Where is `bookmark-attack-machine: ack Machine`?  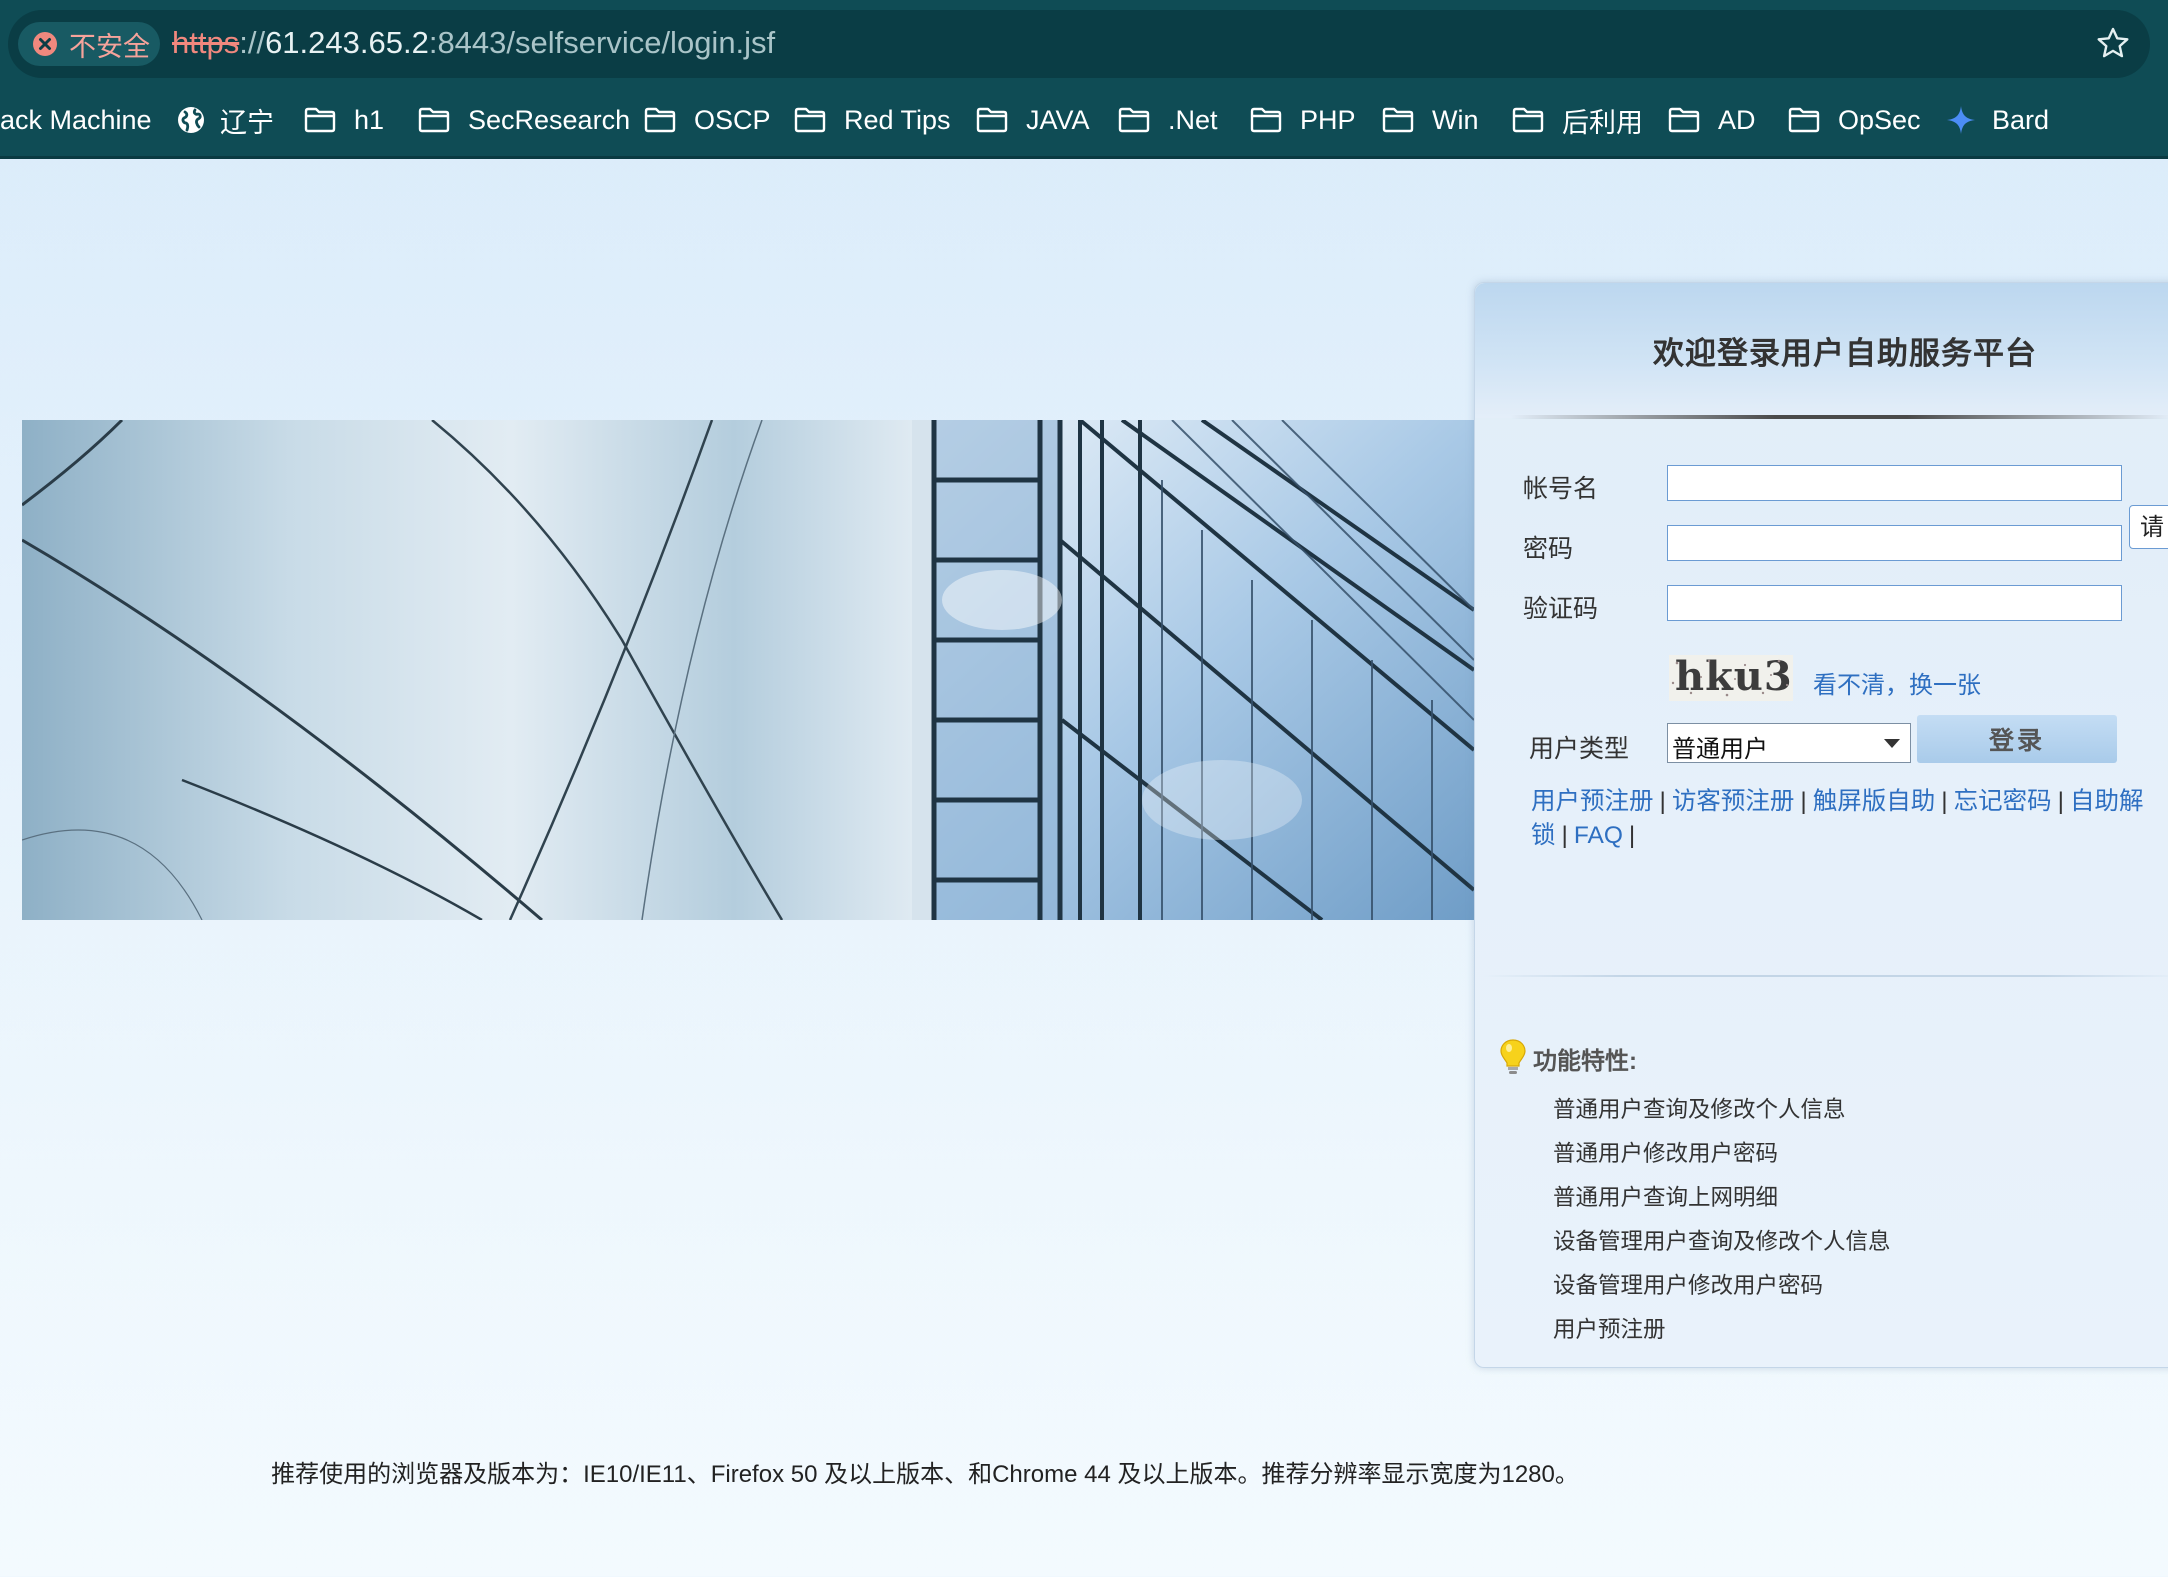 bookmark-attack-machine: ack Machine is located at coordinates (76, 120).